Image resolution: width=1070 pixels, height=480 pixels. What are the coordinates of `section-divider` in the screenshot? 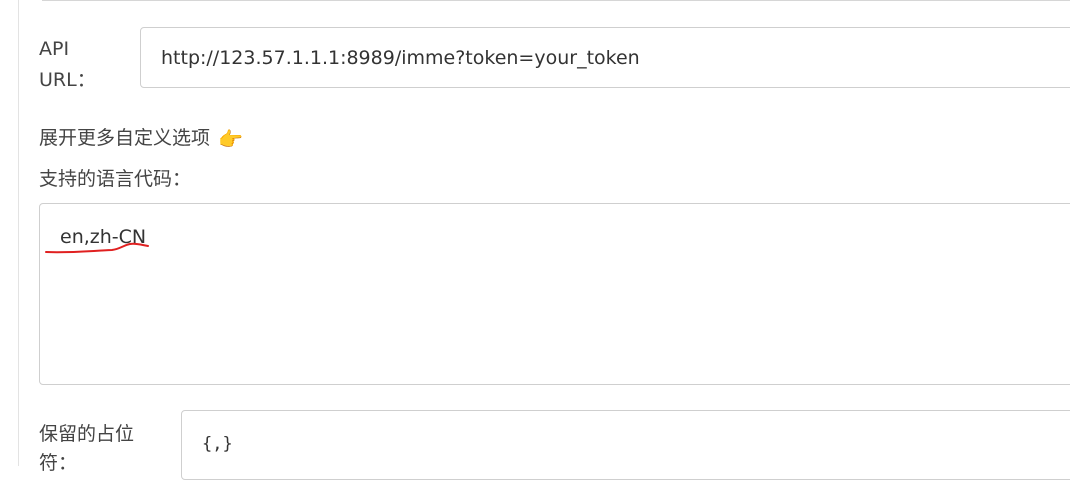 It's located at (556, 0).